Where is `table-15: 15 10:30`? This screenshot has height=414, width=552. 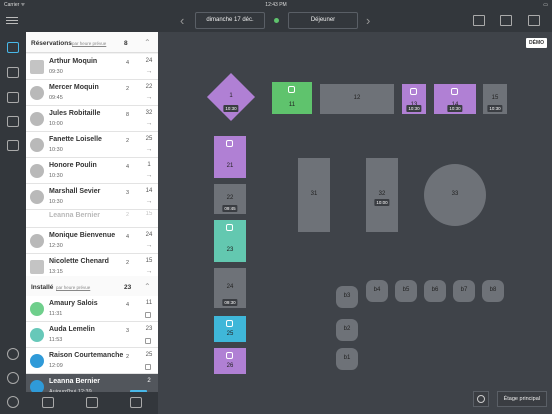
table-15: 15 10:30 is located at coordinates (495, 99).